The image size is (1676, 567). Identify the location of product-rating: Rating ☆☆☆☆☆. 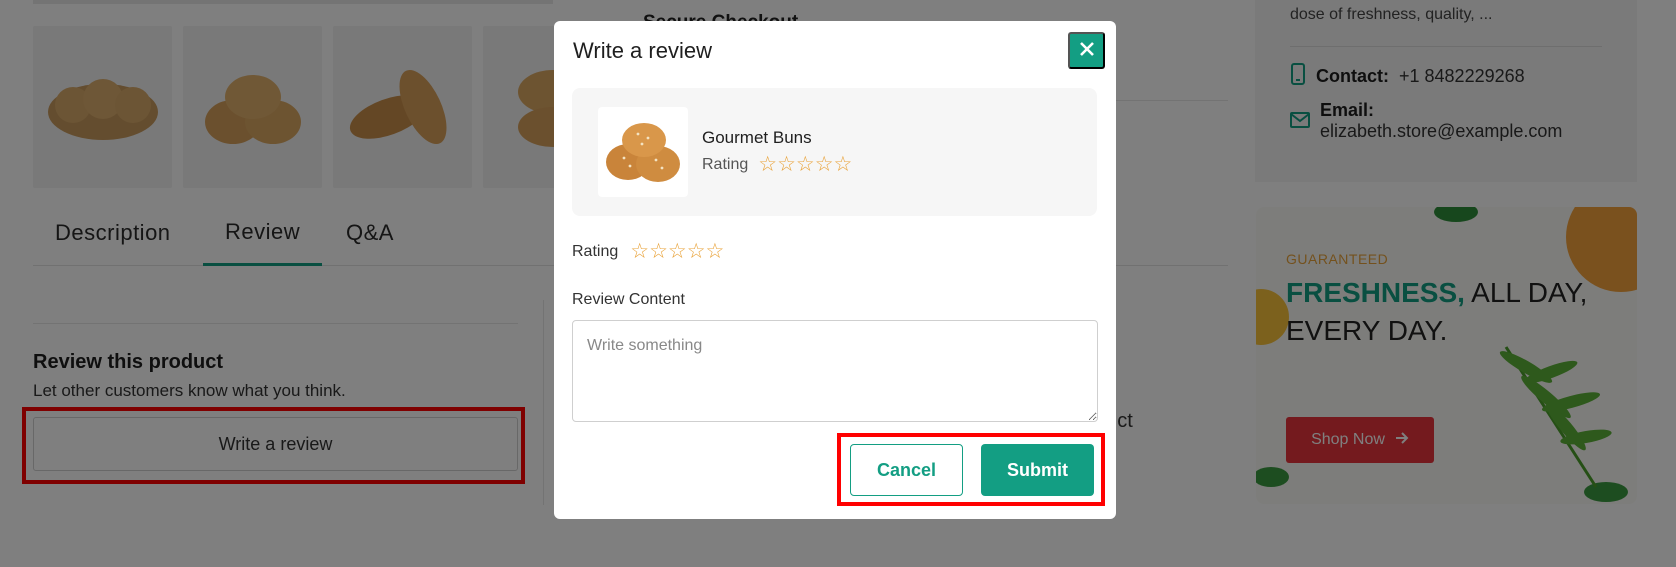
(777, 164).